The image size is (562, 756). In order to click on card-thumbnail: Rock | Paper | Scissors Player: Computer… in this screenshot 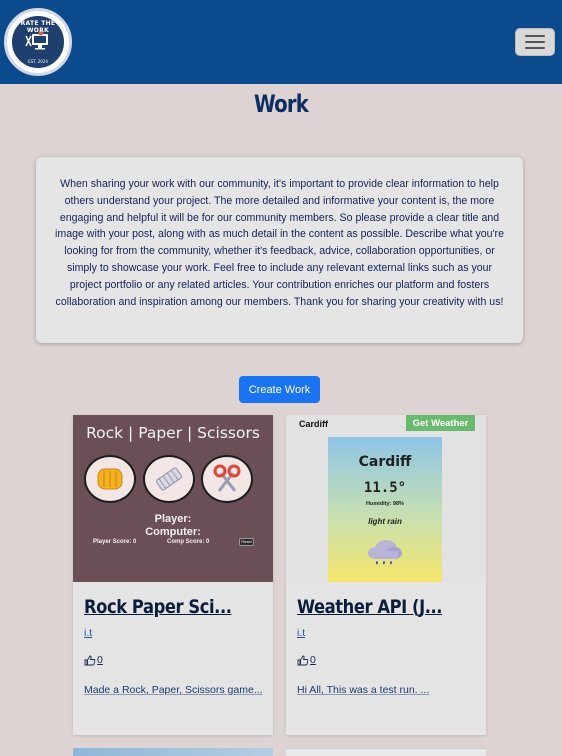, I will do `click(173, 498)`.